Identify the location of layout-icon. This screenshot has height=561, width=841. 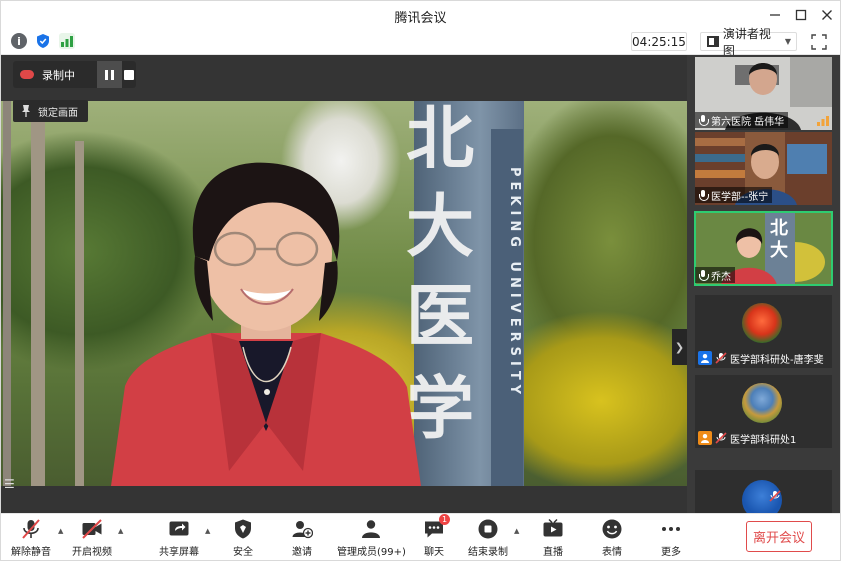
(713, 41).